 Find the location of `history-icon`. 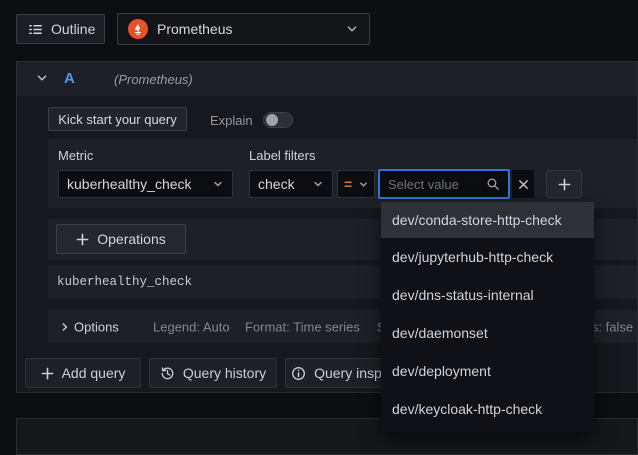

history-icon is located at coordinates (167, 373).